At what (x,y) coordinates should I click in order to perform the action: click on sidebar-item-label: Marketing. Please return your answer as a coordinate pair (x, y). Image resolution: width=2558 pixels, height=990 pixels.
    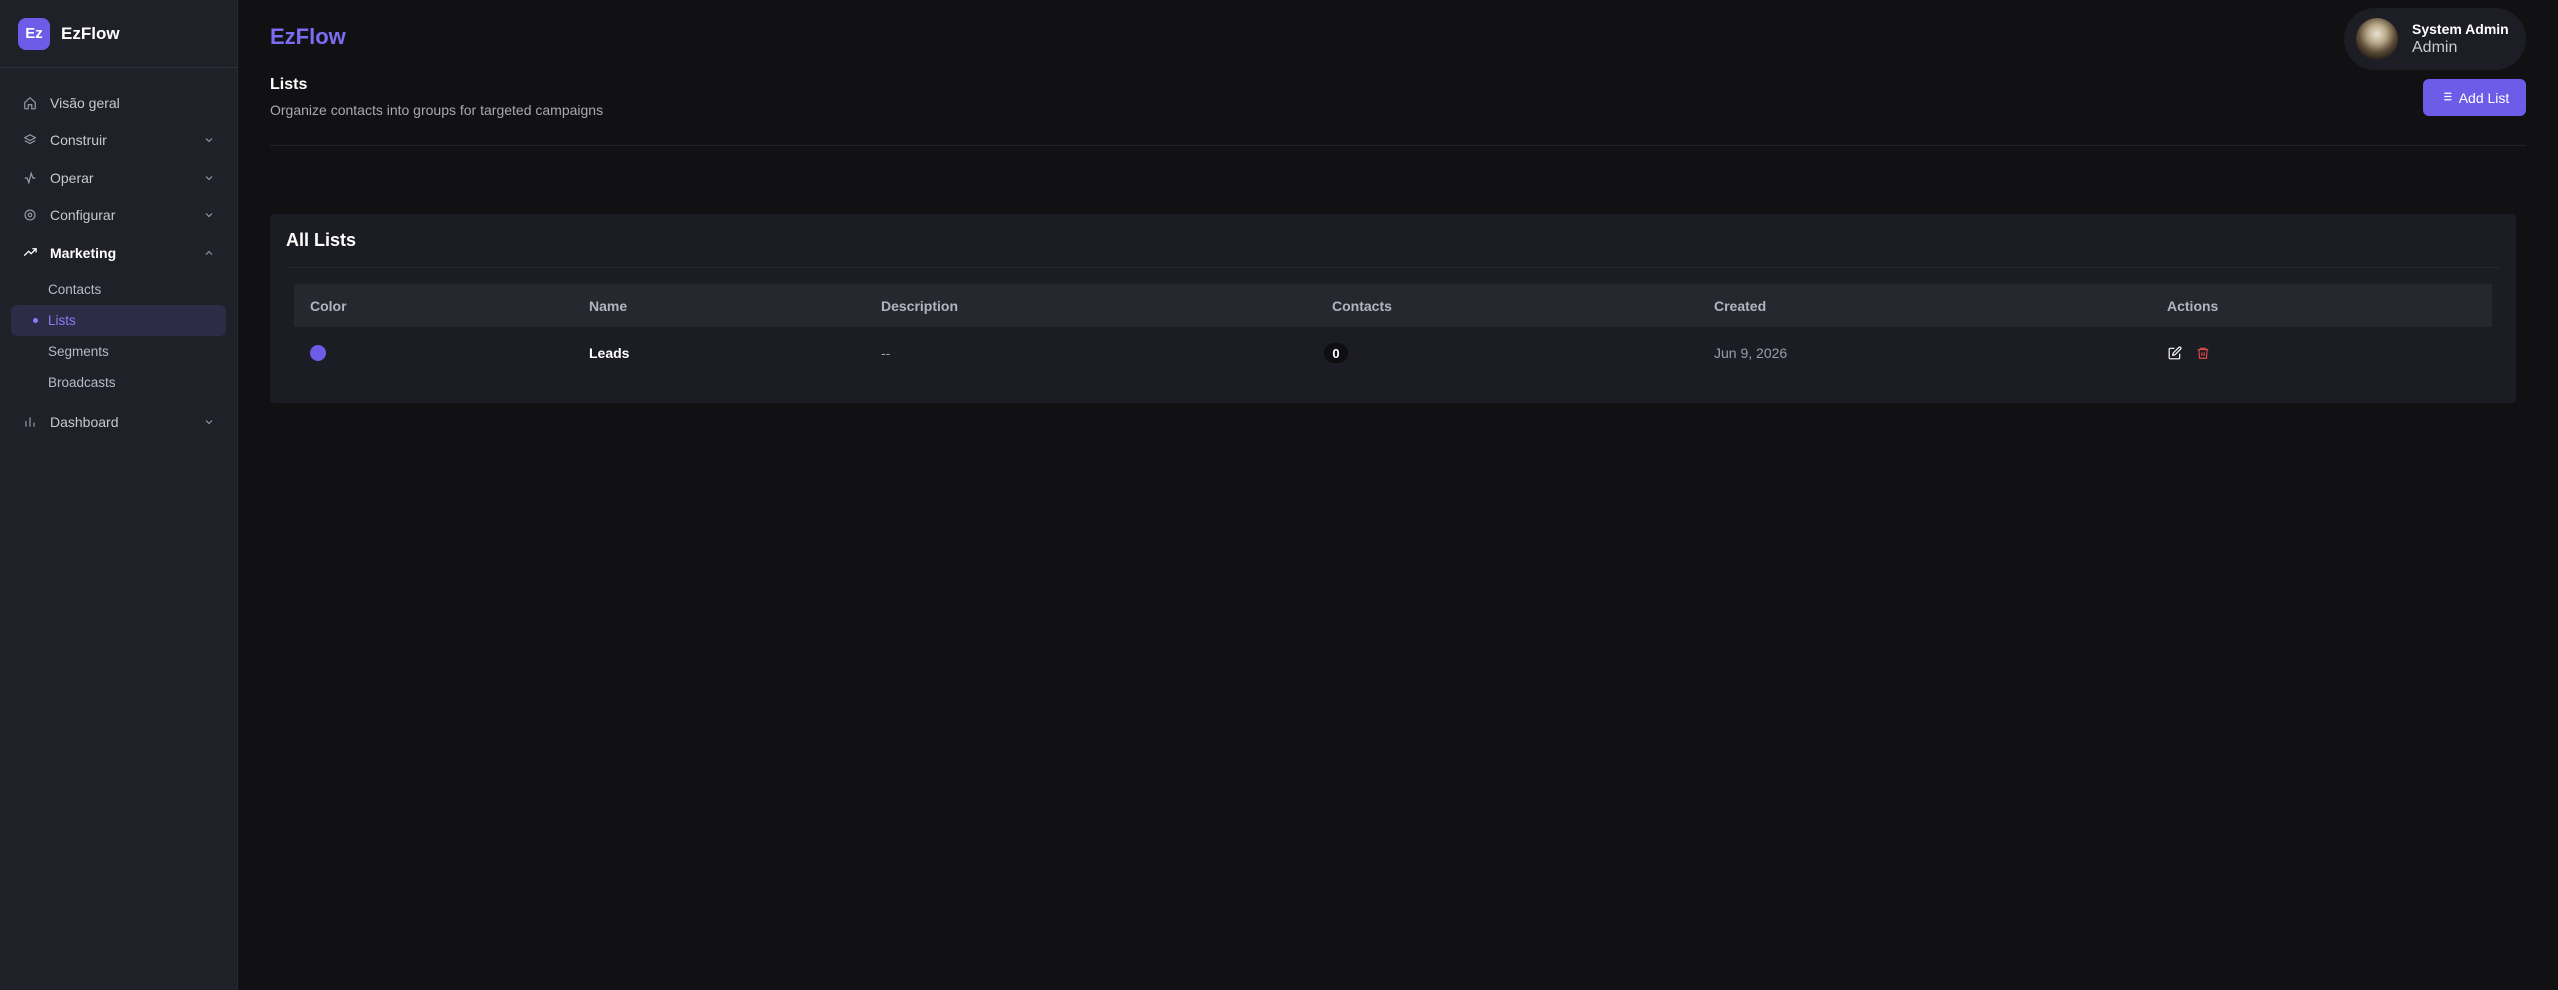
    Looking at the image, I should click on (83, 252).